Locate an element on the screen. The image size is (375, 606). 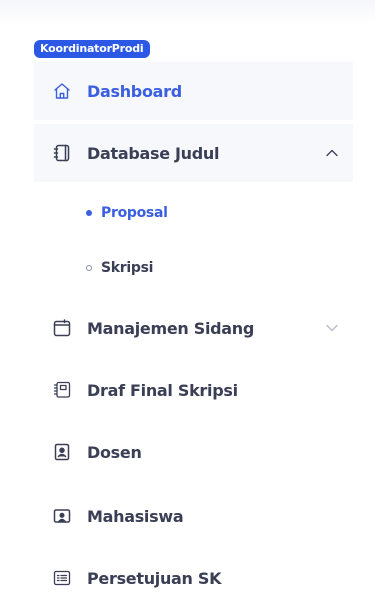
sidebar-item-manajemen-sidang: Manajemen Sidang is located at coordinates (193, 328).